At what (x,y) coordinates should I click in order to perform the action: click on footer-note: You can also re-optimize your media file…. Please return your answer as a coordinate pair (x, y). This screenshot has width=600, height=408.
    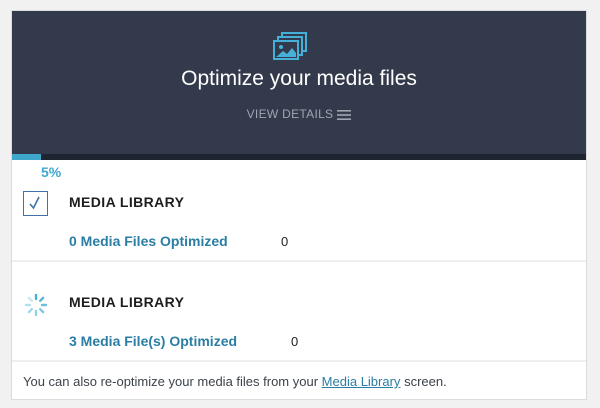
    Looking at the image, I should click on (235, 381).